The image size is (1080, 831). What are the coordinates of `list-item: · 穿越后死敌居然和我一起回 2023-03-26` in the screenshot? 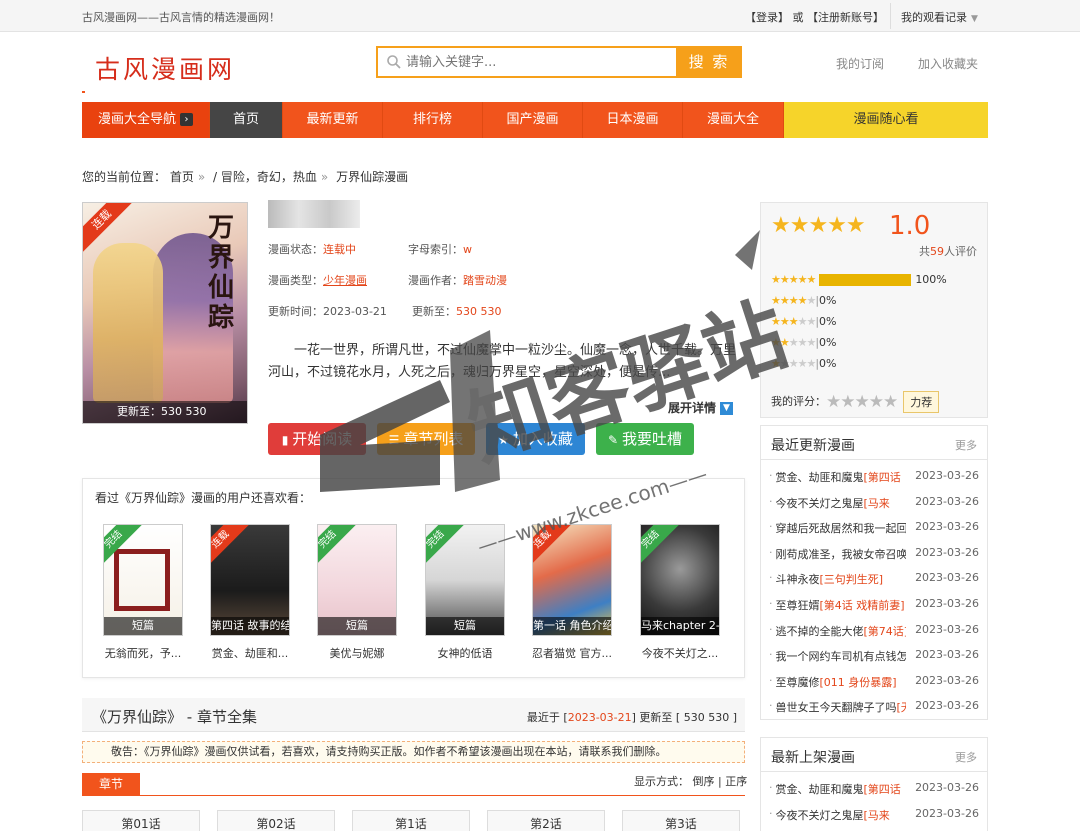 It's located at (875, 528).